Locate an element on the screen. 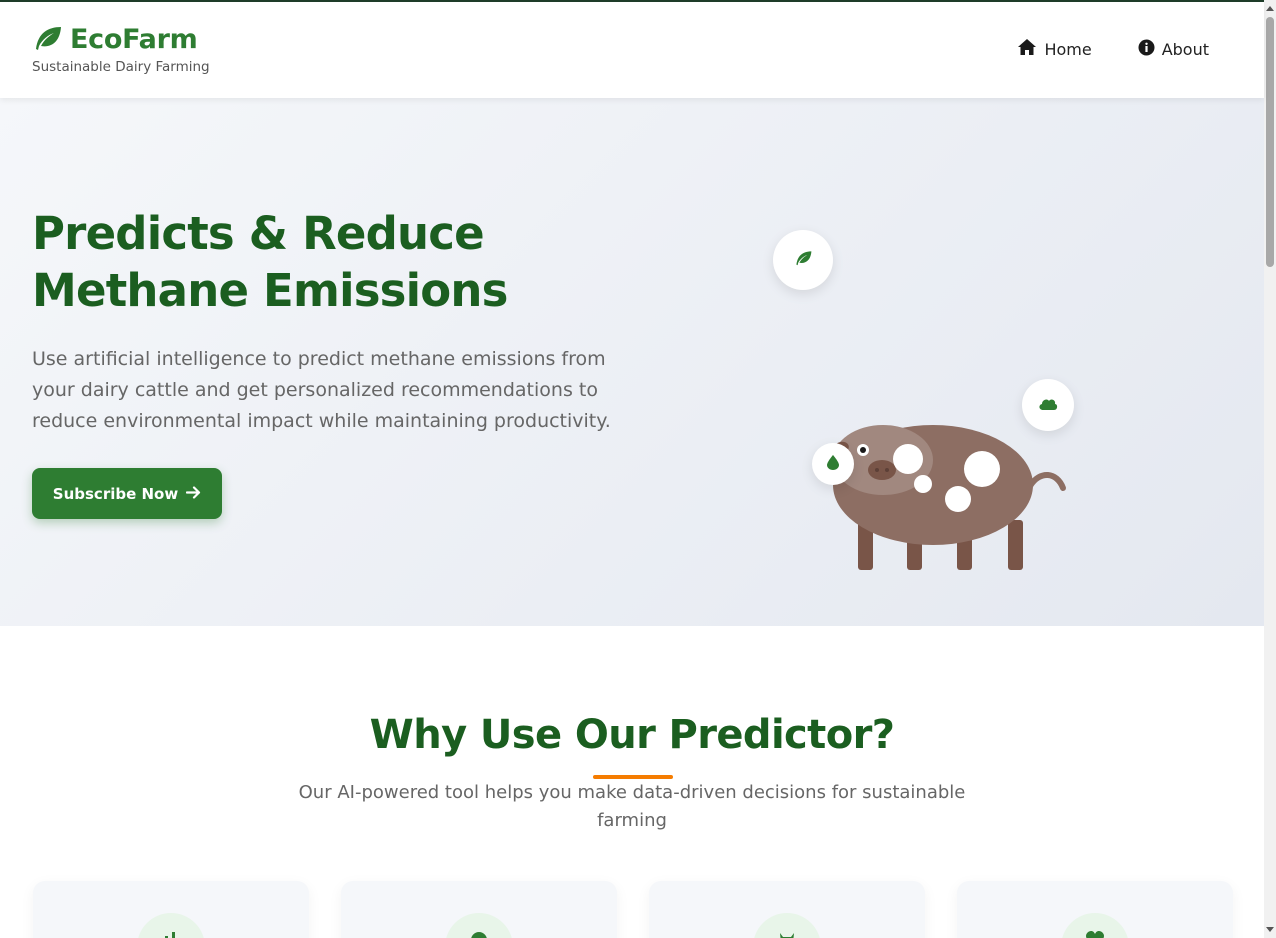 This screenshot has height=938, width=1276. nav-about-label: About is located at coordinates (1185, 49).